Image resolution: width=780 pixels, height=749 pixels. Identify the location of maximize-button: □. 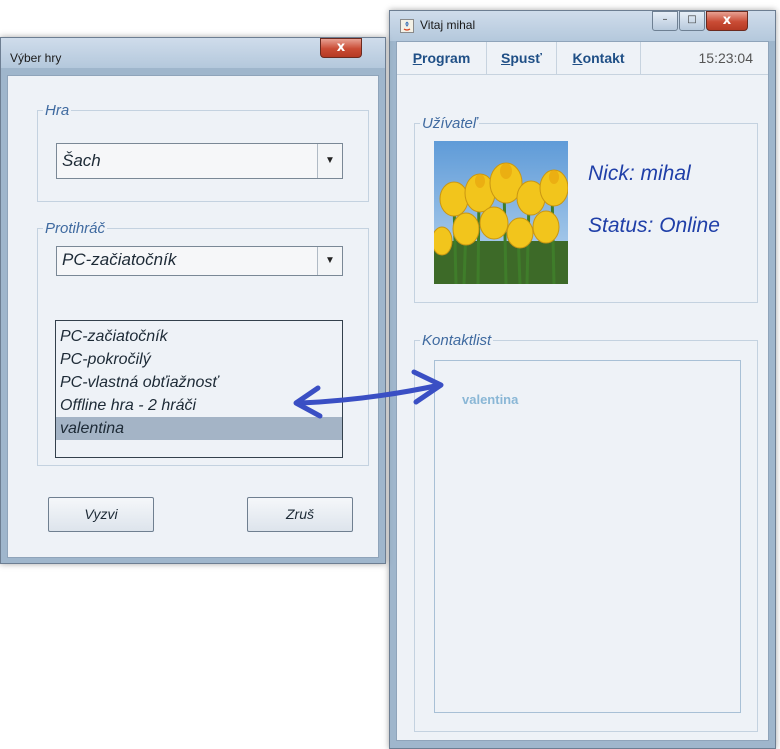
(692, 21).